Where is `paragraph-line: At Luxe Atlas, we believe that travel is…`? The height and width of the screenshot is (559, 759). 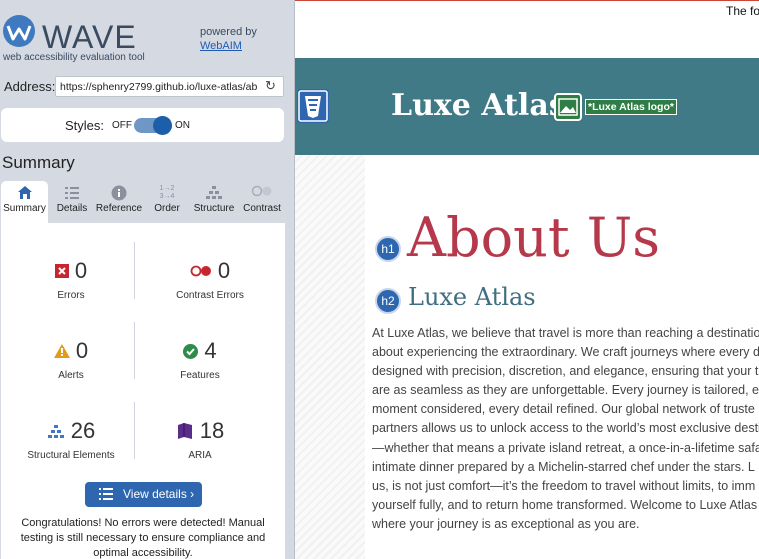
paragraph-line: At Luxe Atlas, we believe that travel is… is located at coordinates (565, 333).